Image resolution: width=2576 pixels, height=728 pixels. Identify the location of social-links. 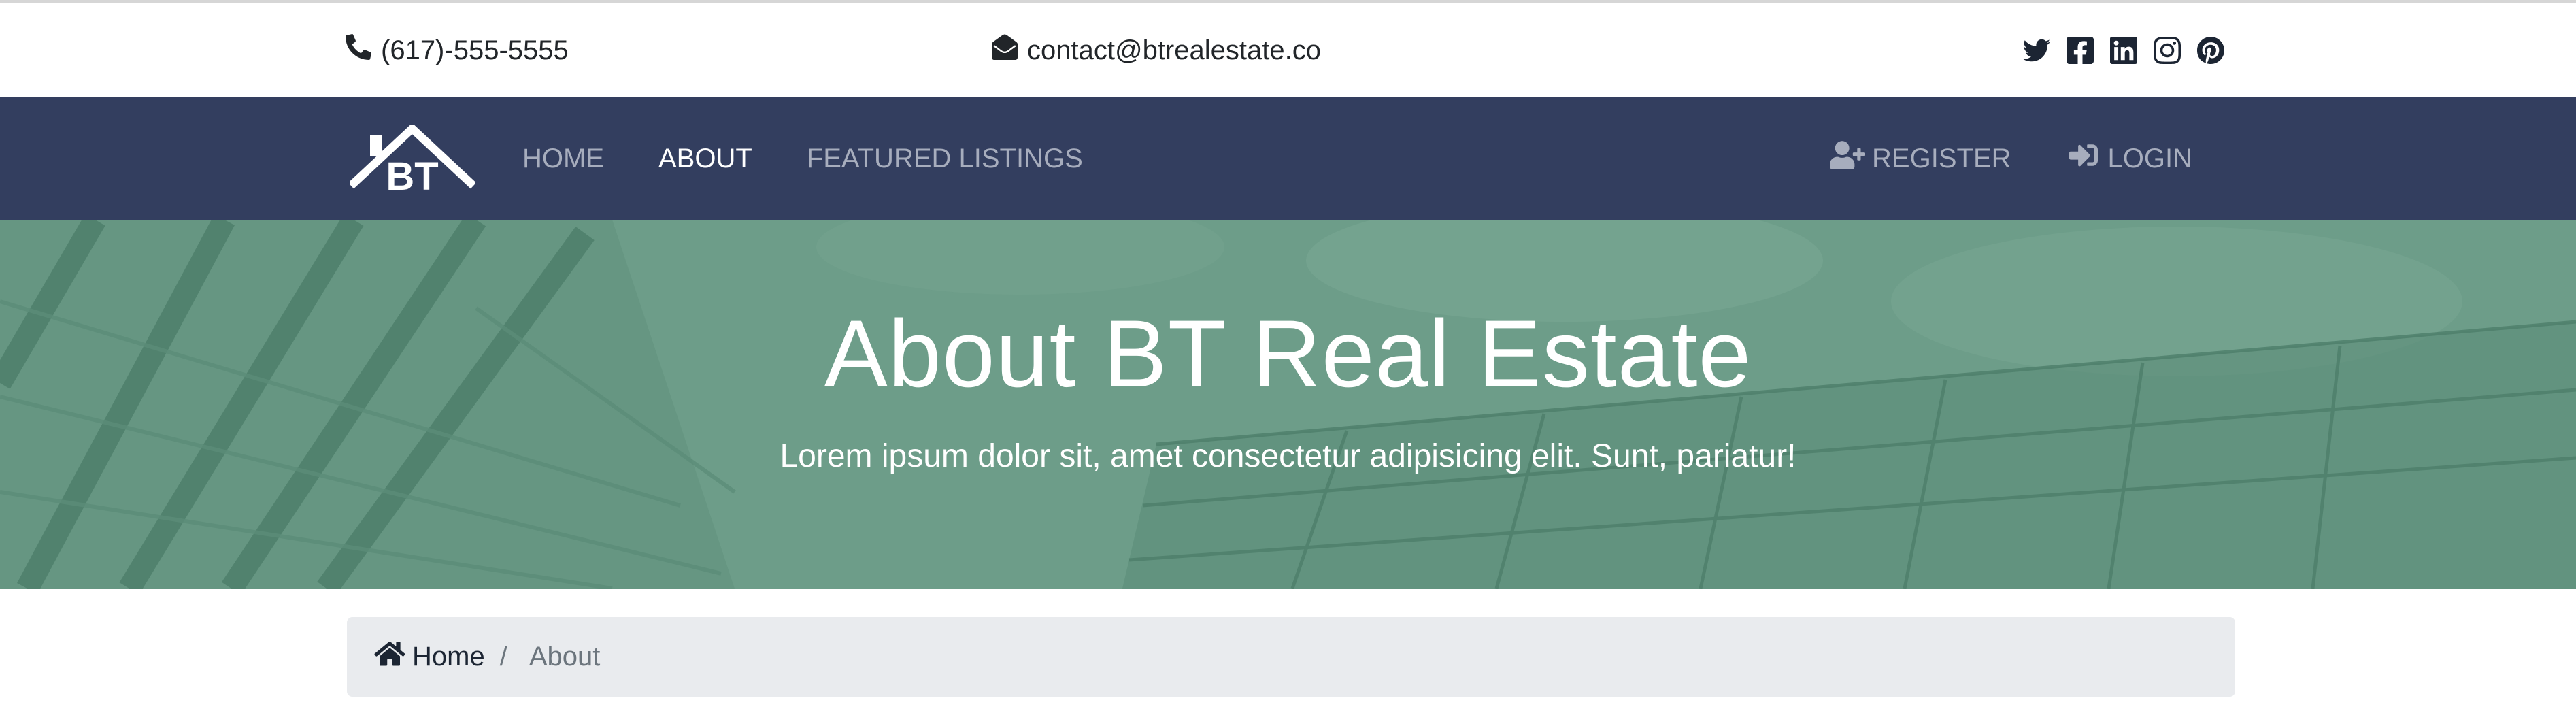
(2123, 50).